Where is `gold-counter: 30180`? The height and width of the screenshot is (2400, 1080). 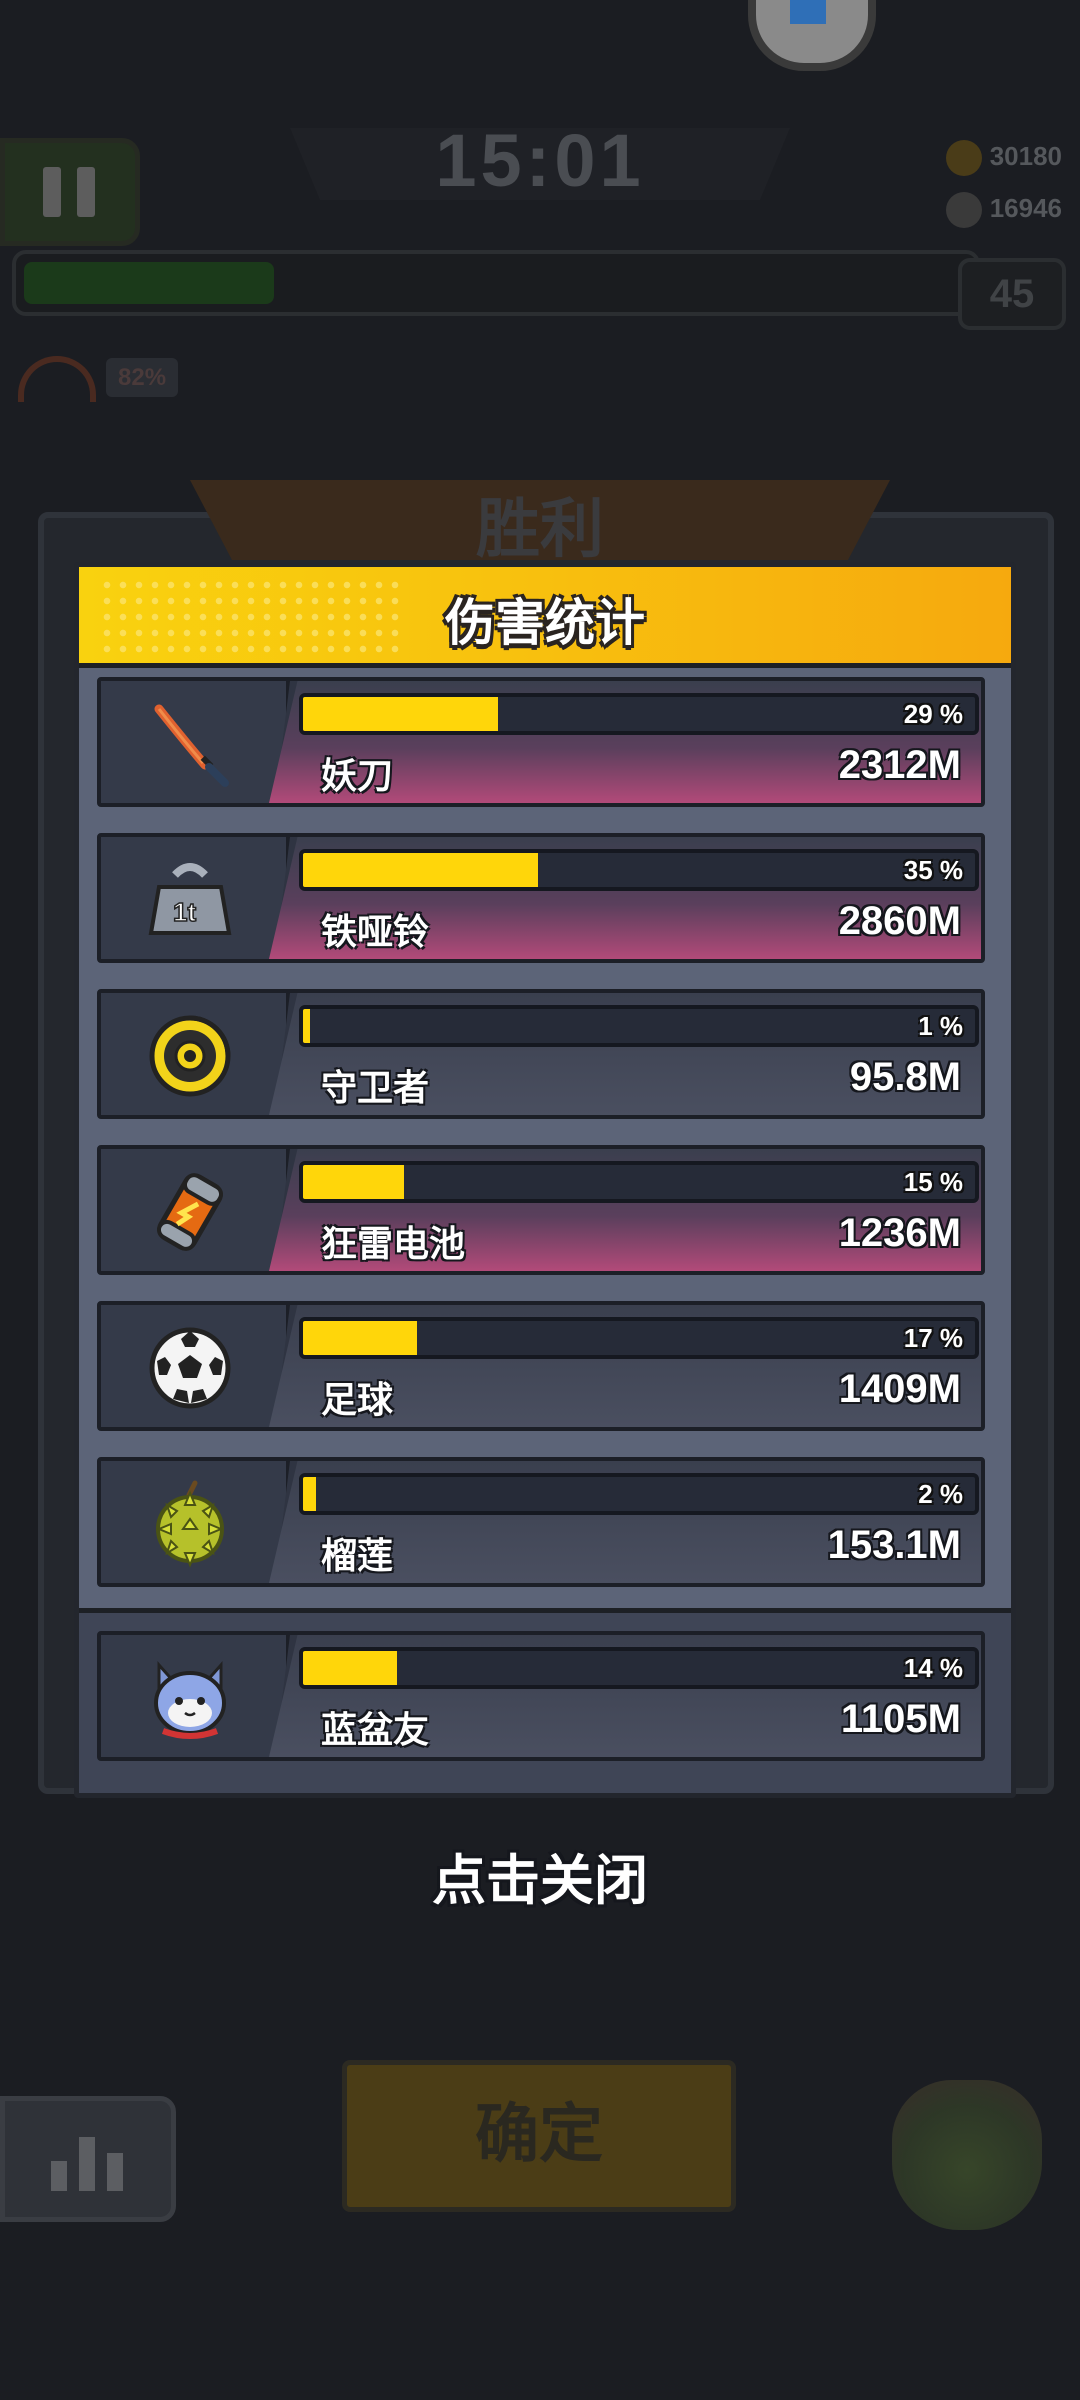 gold-counter: 30180 is located at coordinates (1003, 158).